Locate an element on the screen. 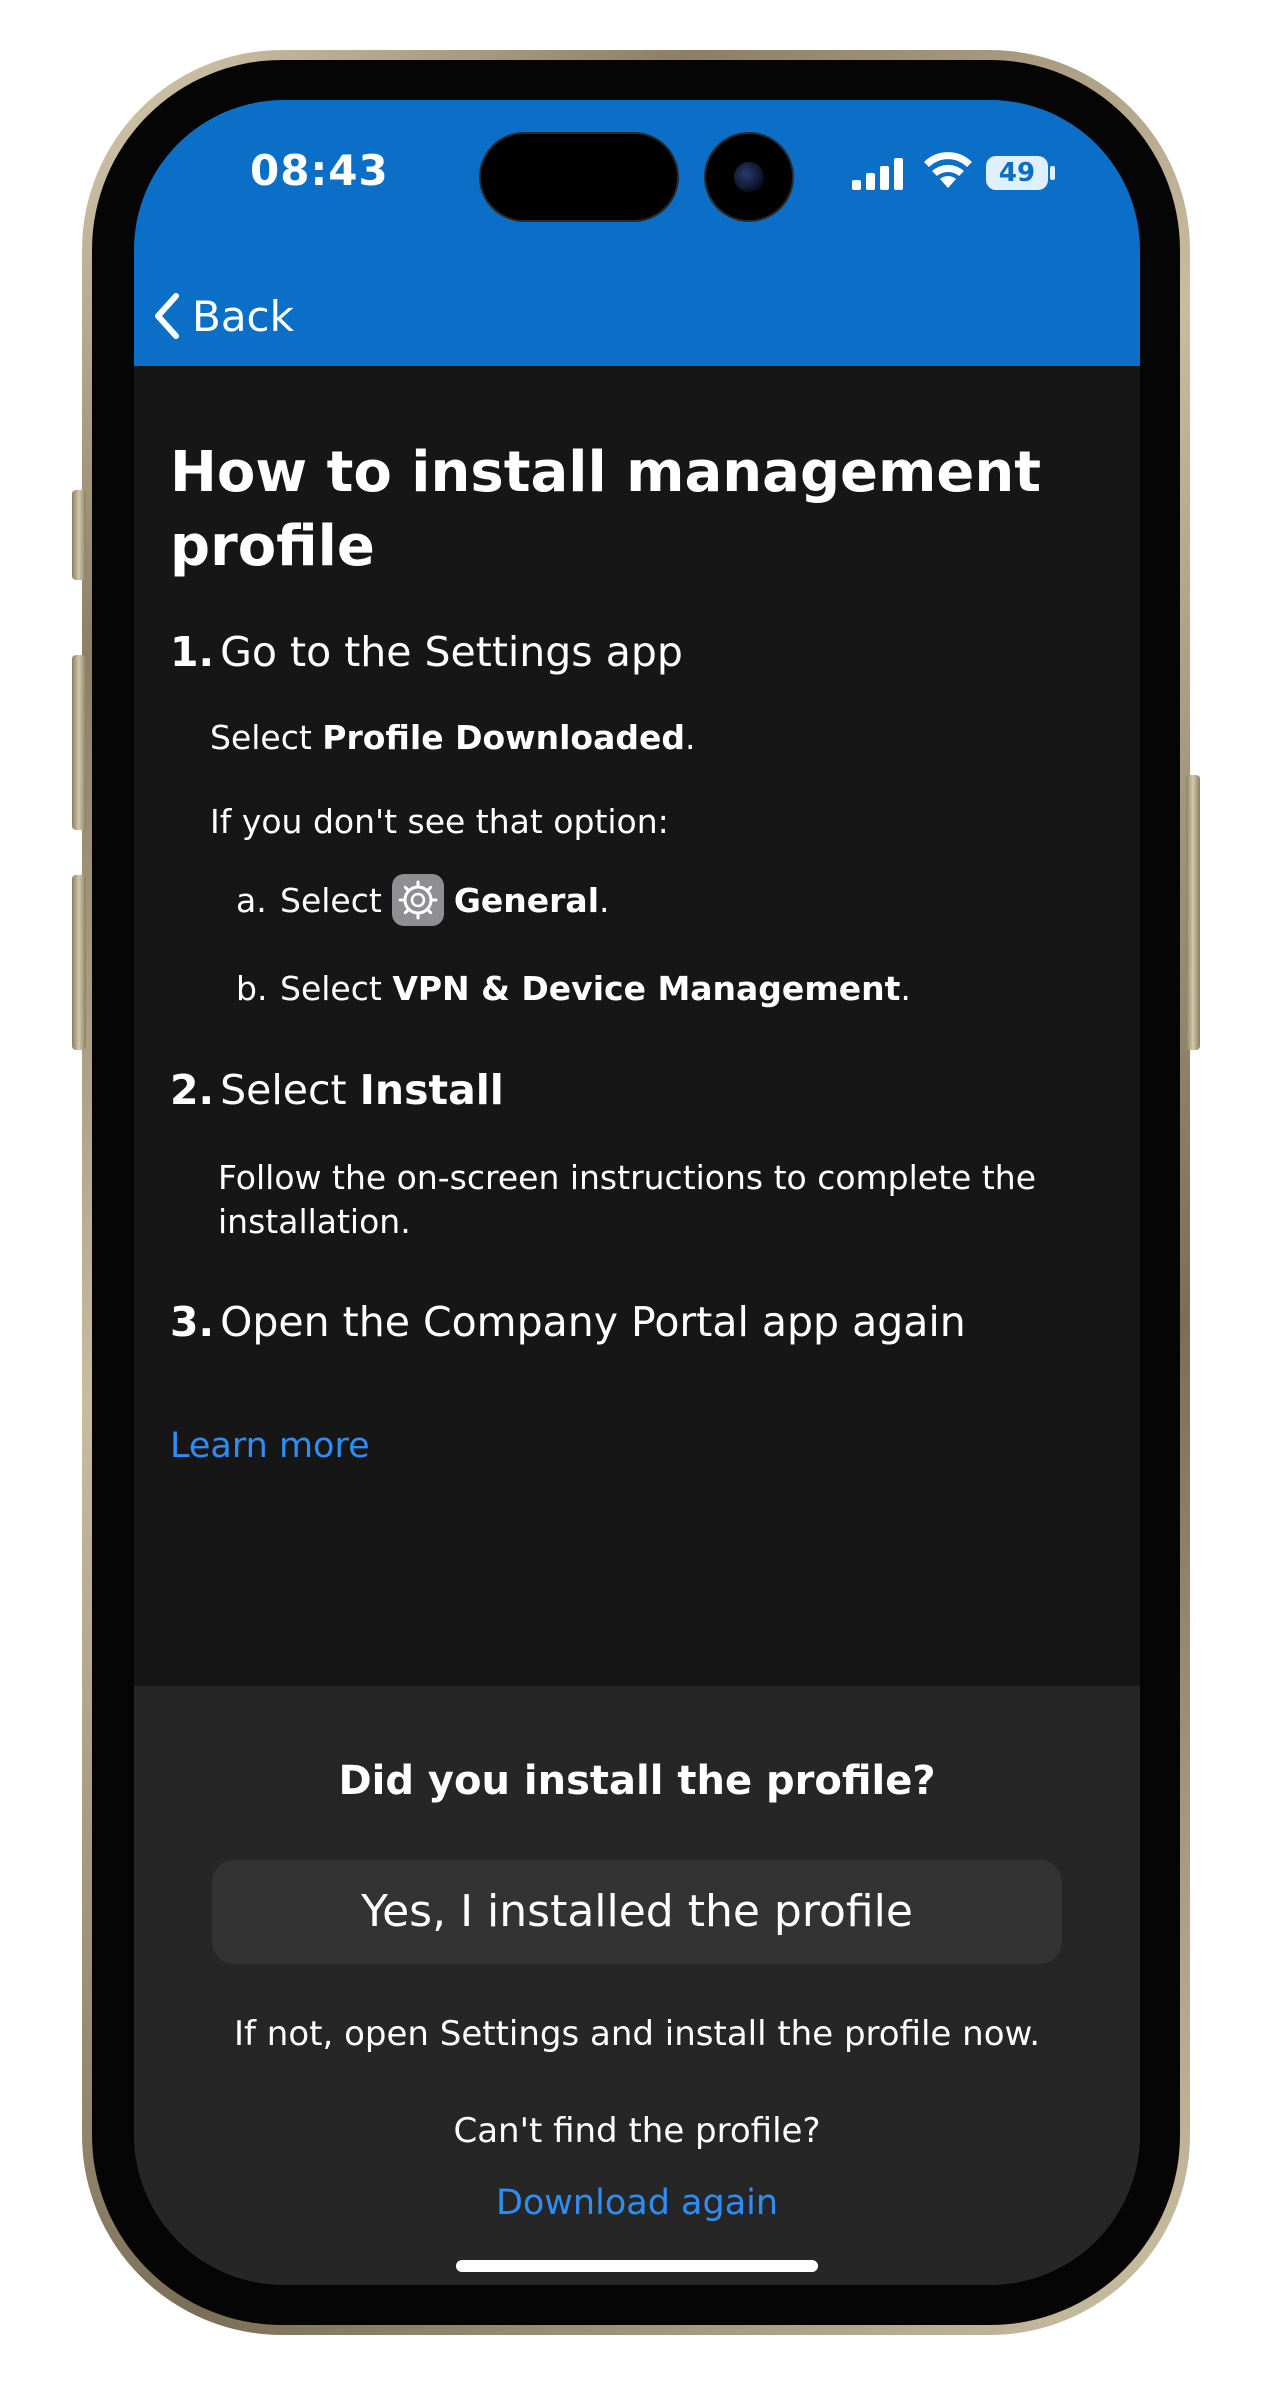 Image resolution: width=1270 pixels, height=2383 pixels. step-2-heading: 2. Select Install is located at coordinates (337, 1090).